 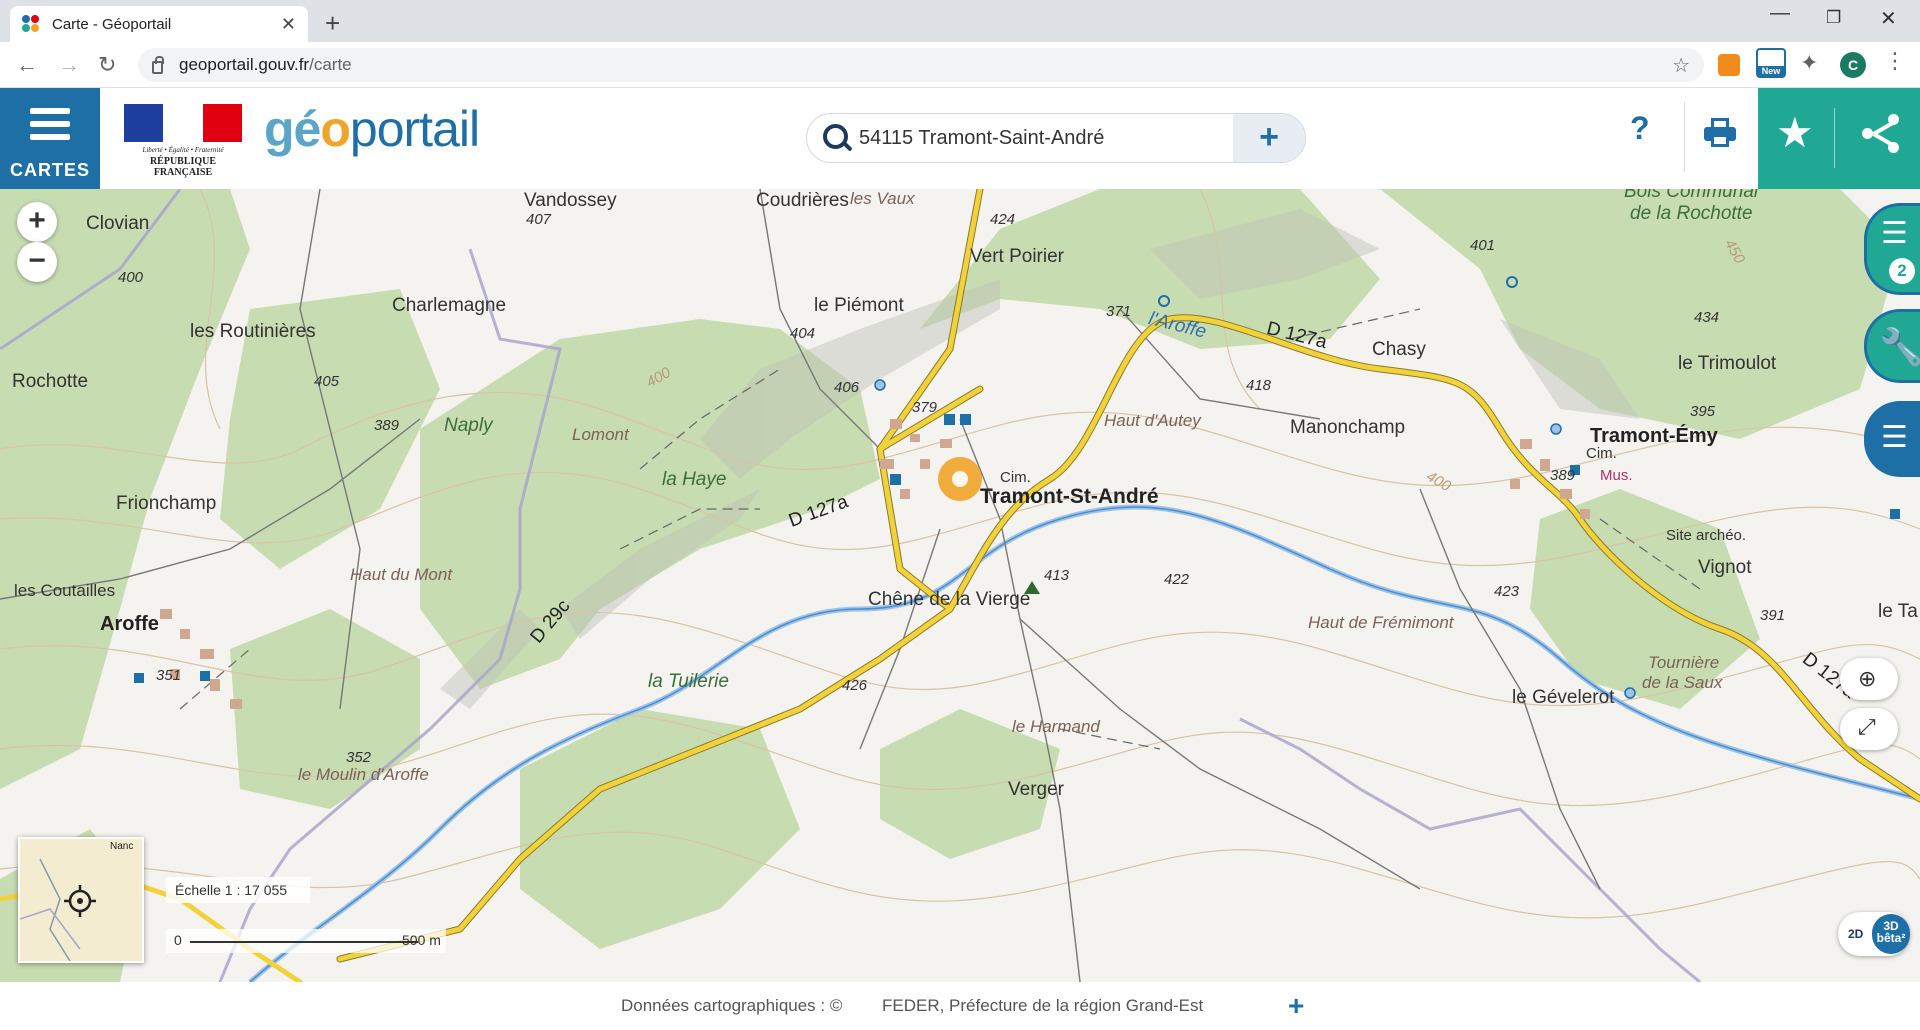 I want to click on map-label-altitude: 401, so click(x=1483, y=245).